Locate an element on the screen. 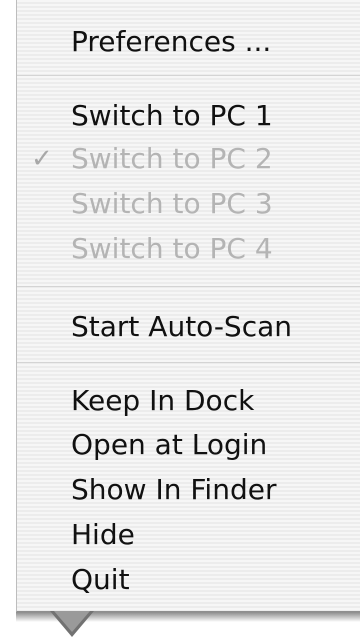  menu-item-keep-in-dock: Keep In Dock is located at coordinates (162, 401).